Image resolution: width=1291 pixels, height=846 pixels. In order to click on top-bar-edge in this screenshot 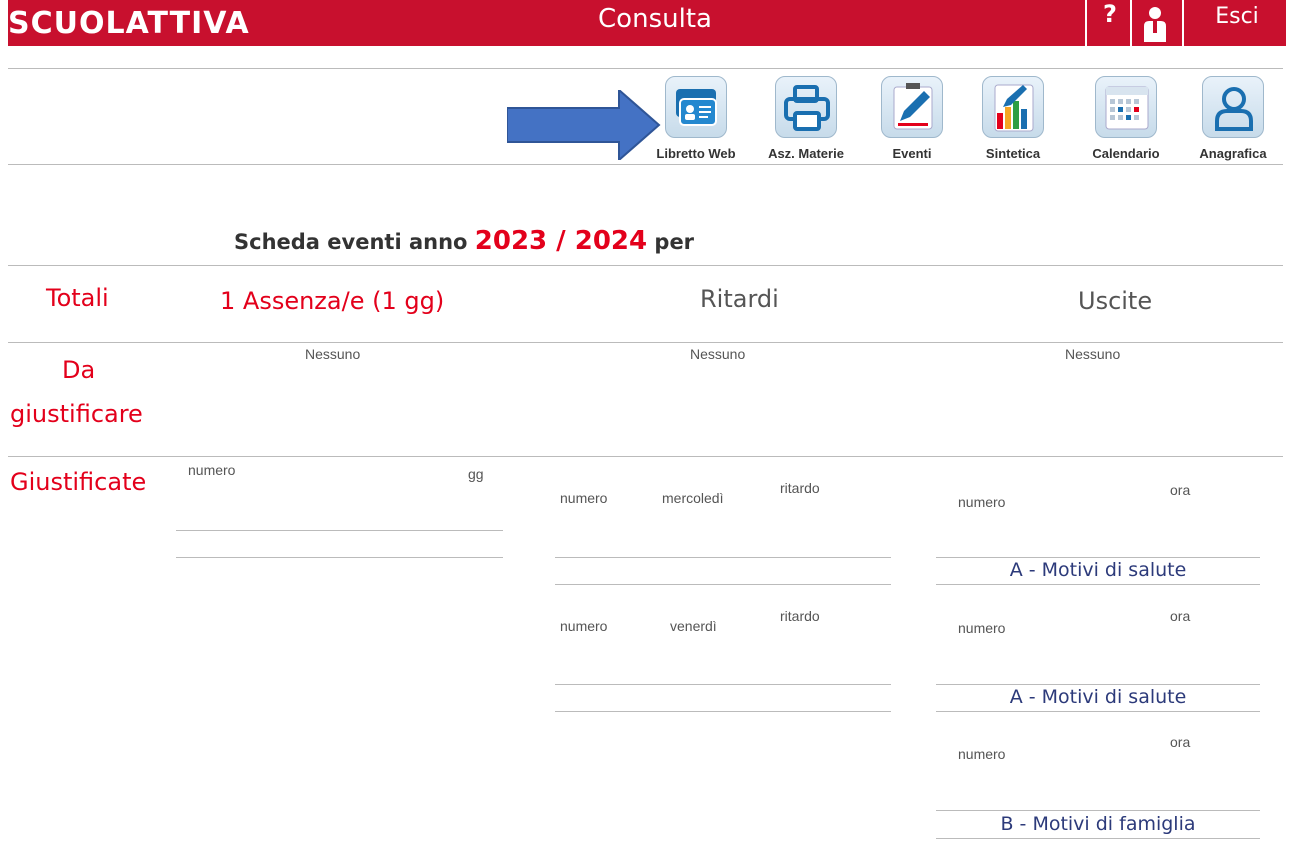, I will do `click(1287, 23)`.